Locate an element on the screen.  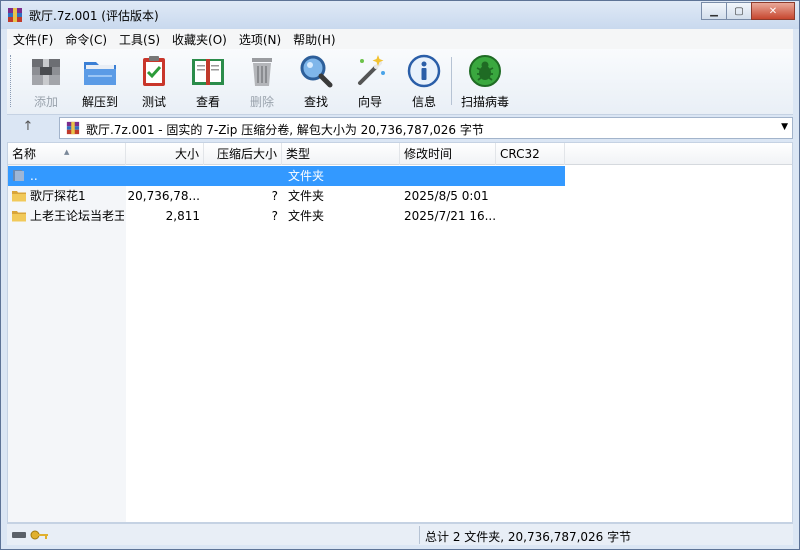
window-controls: ▁ ▢ ✕ is located at coordinates (748, 11).